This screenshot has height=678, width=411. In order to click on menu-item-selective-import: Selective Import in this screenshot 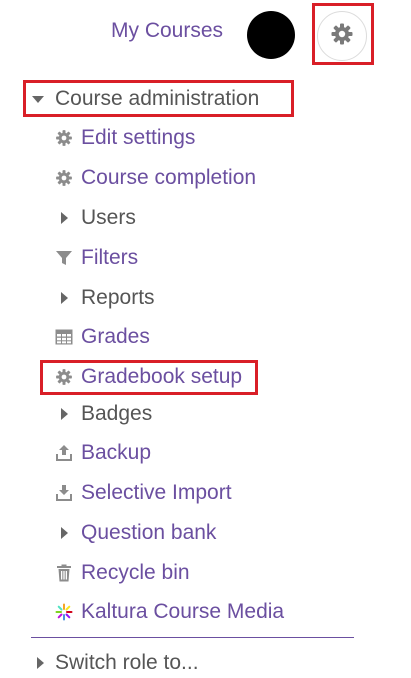, I will do `click(142, 493)`.